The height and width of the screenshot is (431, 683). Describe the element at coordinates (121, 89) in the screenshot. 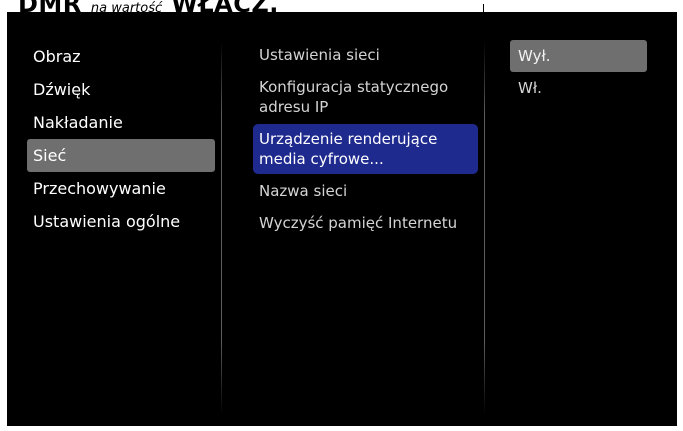

I see `main-menu-item-dzwiek: Dźwięk` at that location.